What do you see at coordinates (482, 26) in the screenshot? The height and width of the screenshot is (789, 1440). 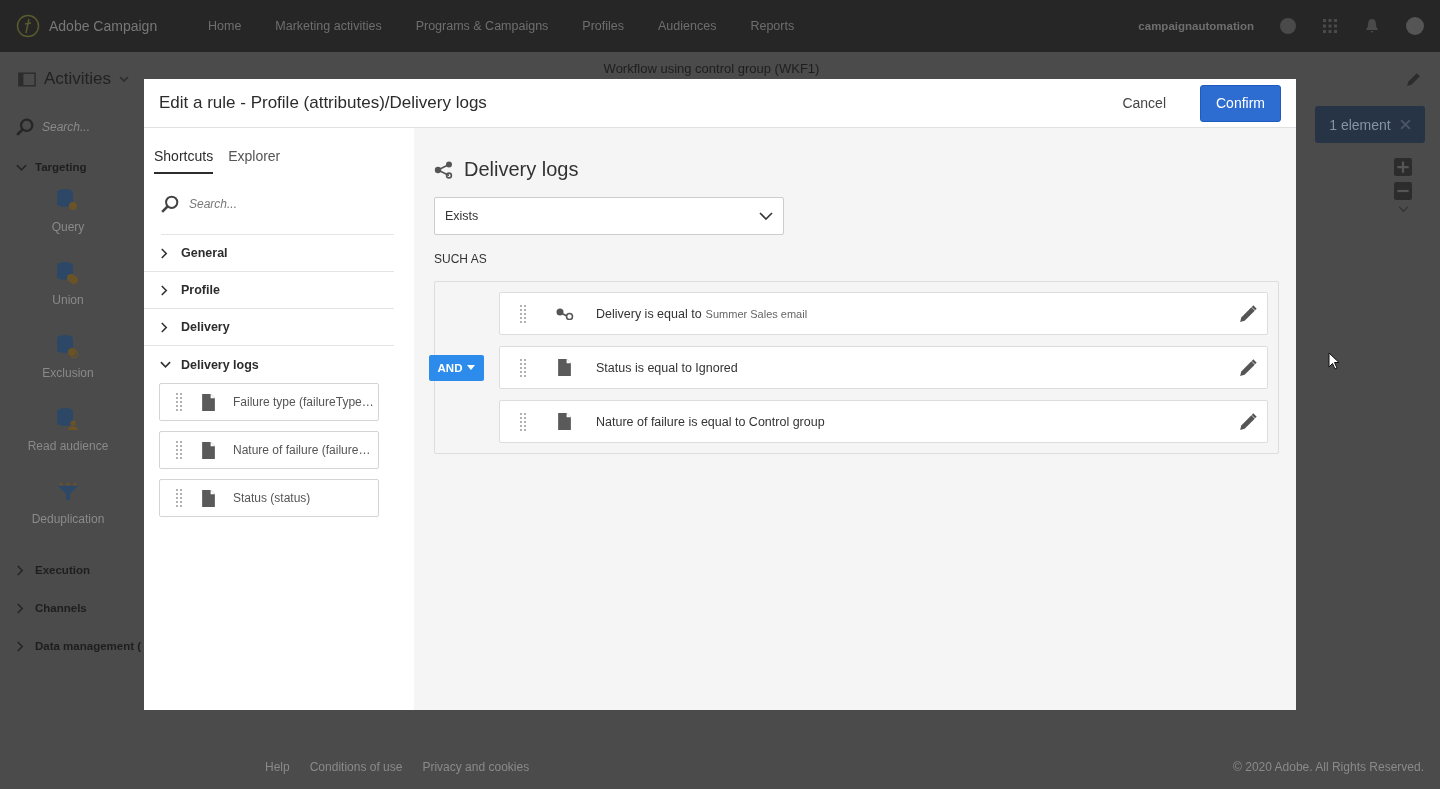 I see `nav-link: Programs & Campaigns` at bounding box center [482, 26].